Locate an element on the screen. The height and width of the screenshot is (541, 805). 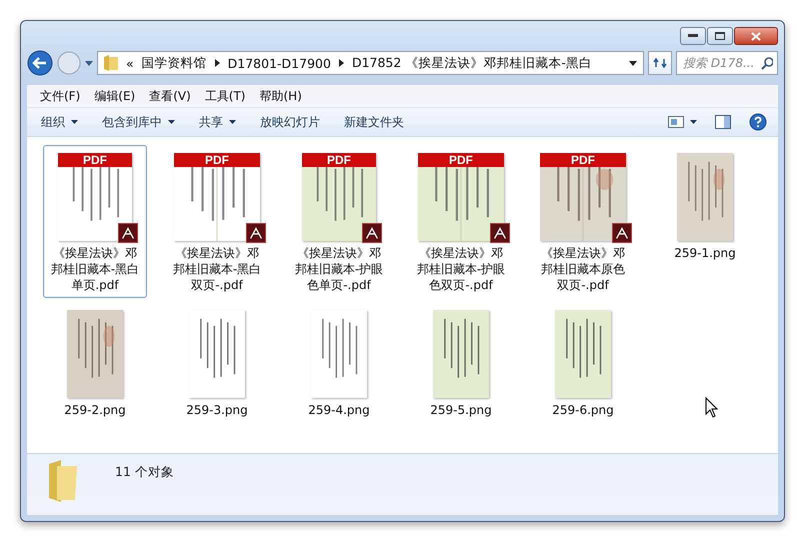
breadcrumb: 国学资料馆 is located at coordinates (174, 63).